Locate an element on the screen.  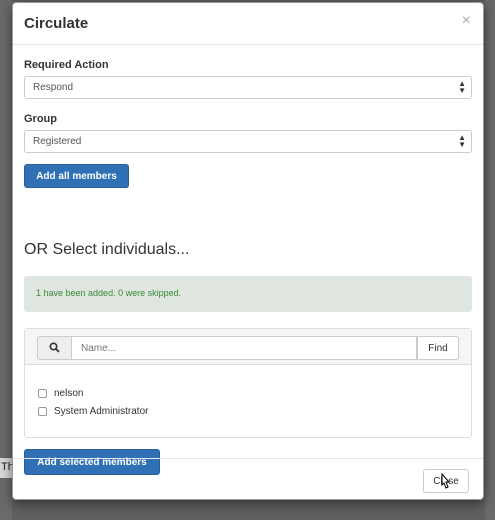
member-item: nelson is located at coordinates (60, 393).